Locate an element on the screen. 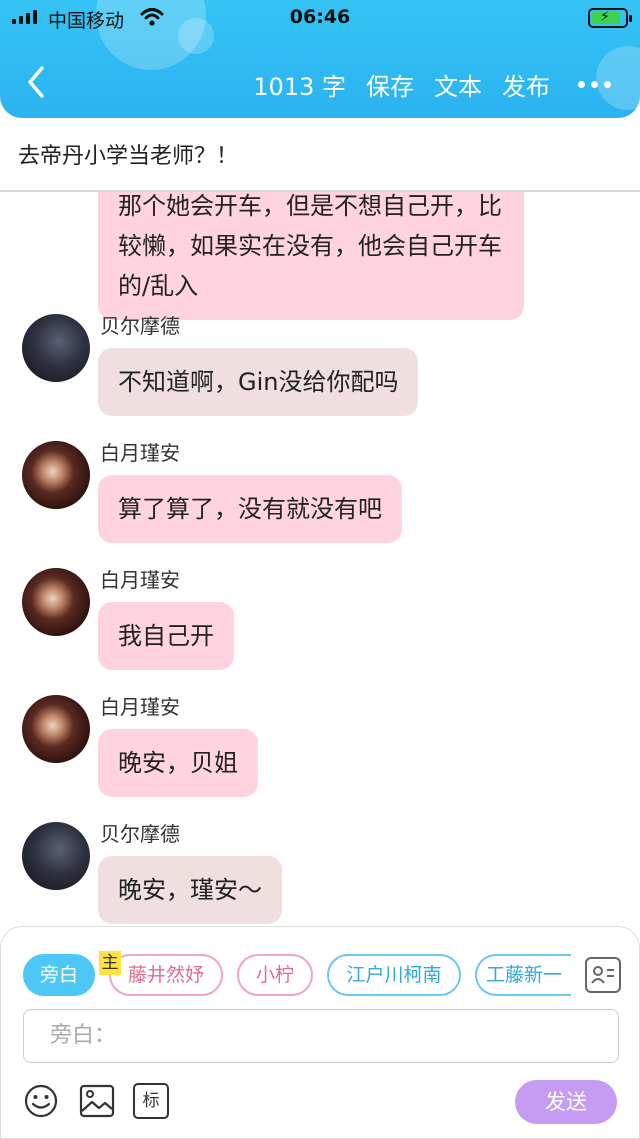 This screenshot has height=1139, width=640. more-options-icon is located at coordinates (594, 84).